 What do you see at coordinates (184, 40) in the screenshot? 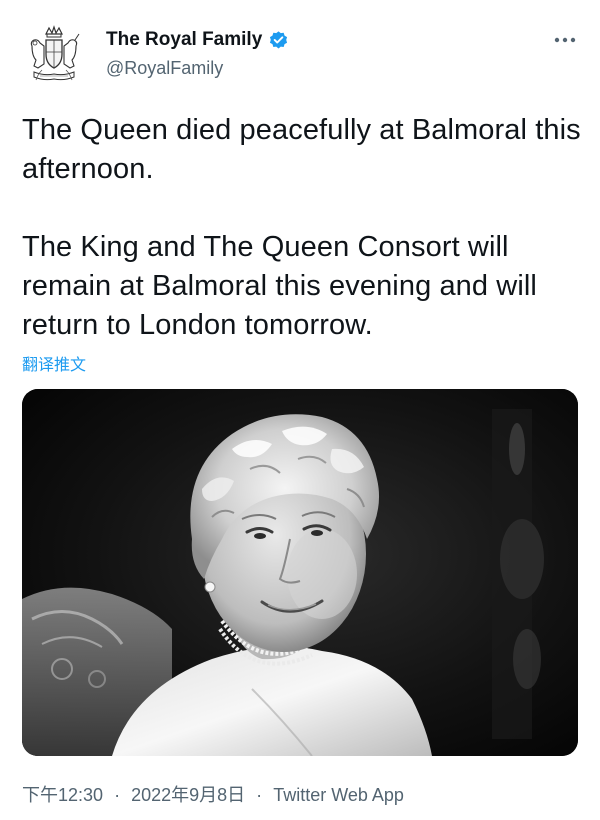
I see `display-name: The Royal Family` at bounding box center [184, 40].